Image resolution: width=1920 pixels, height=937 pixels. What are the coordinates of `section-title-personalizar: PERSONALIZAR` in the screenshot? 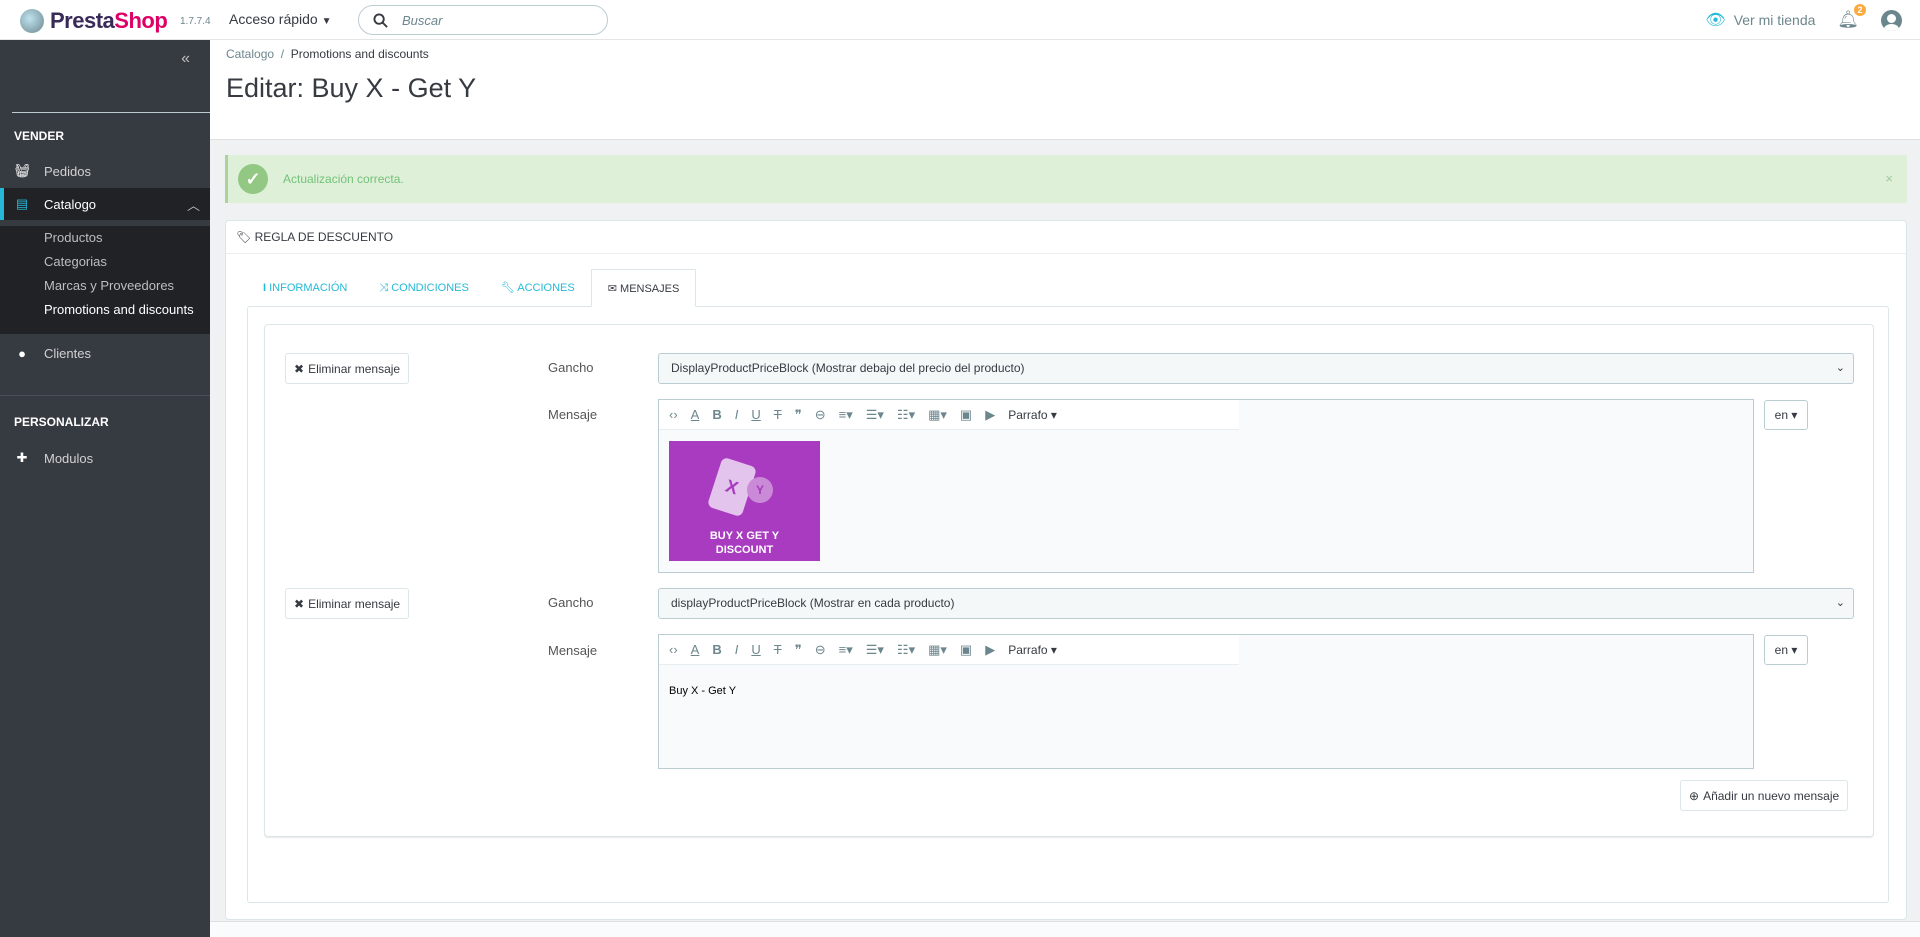 It's located at (61, 422).